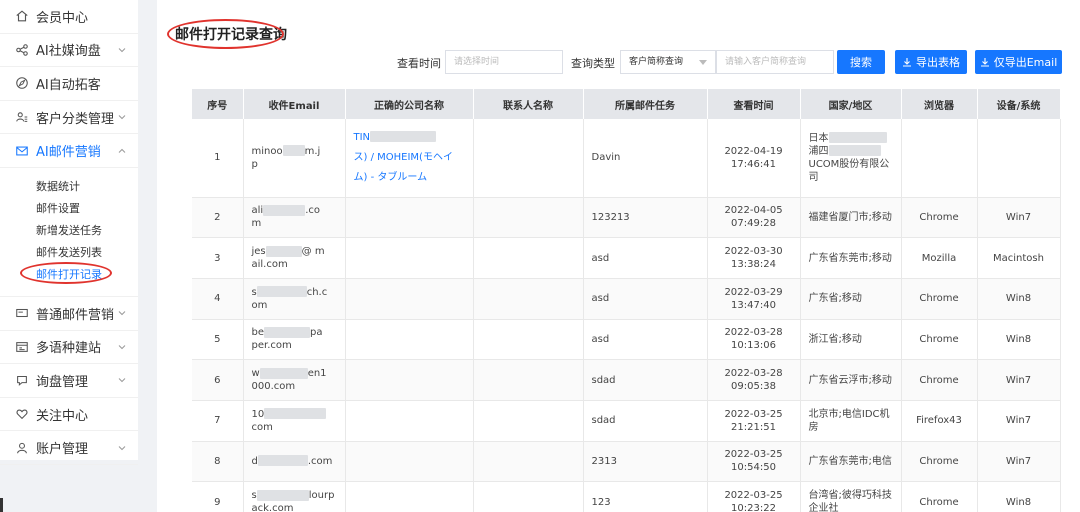 This screenshot has height=512, width=1080. Describe the element at coordinates (69, 348) in the screenshot. I see `sidebar-item-multilingual-site: 多语种建站` at that location.